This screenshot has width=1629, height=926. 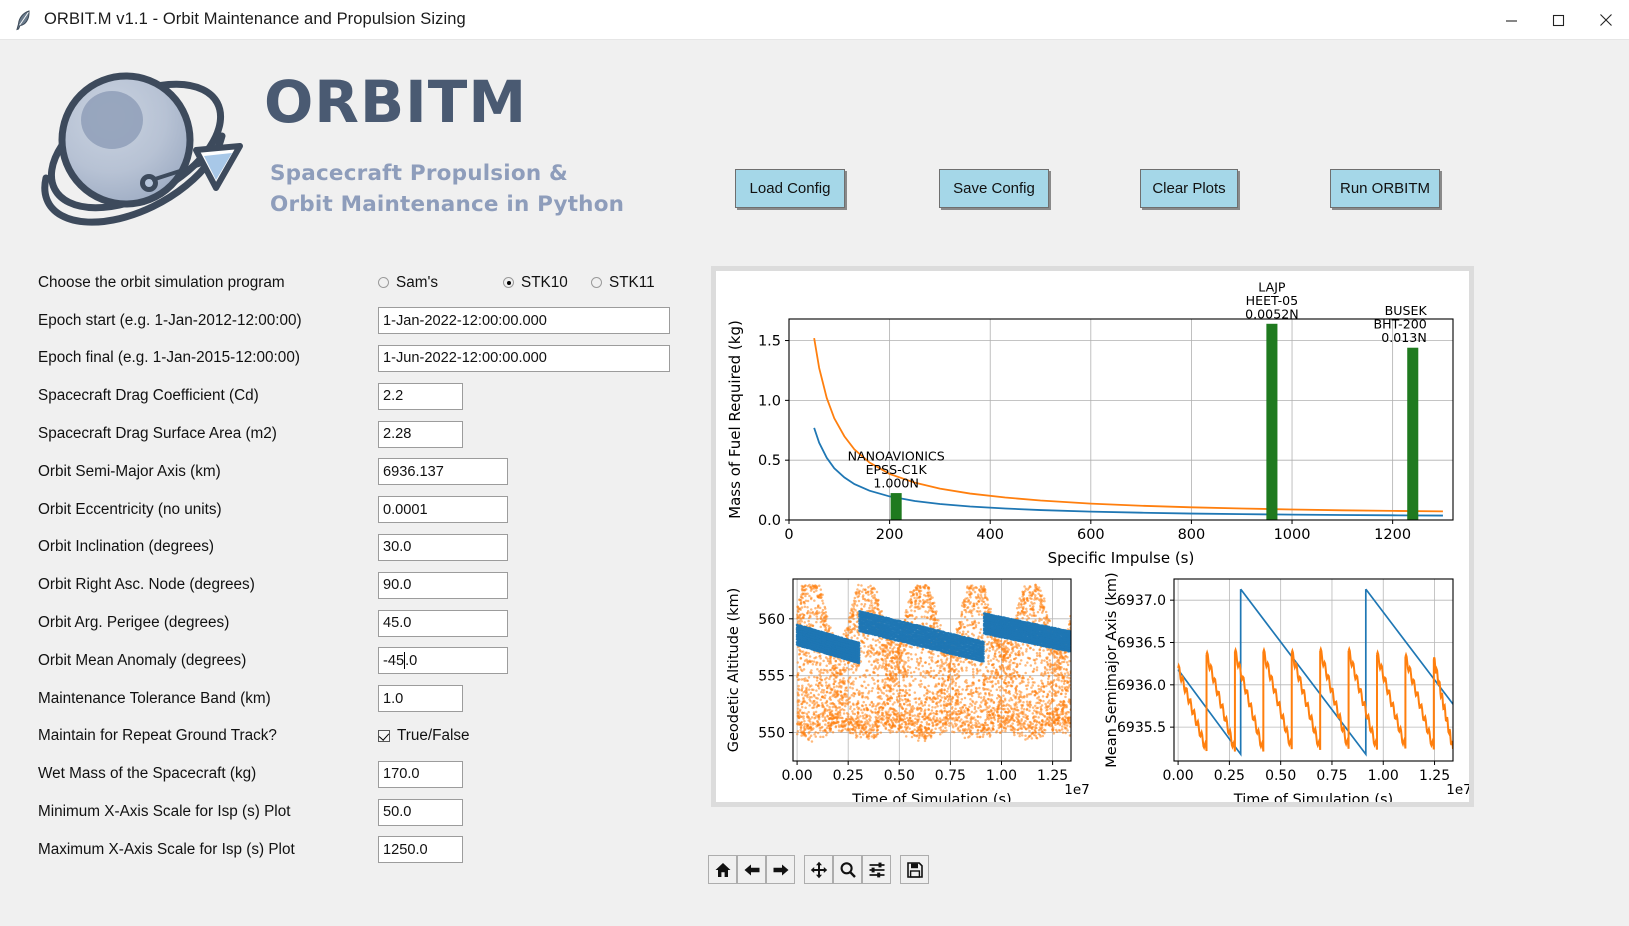 I want to click on arrow-right-icon, so click(x=780, y=869).